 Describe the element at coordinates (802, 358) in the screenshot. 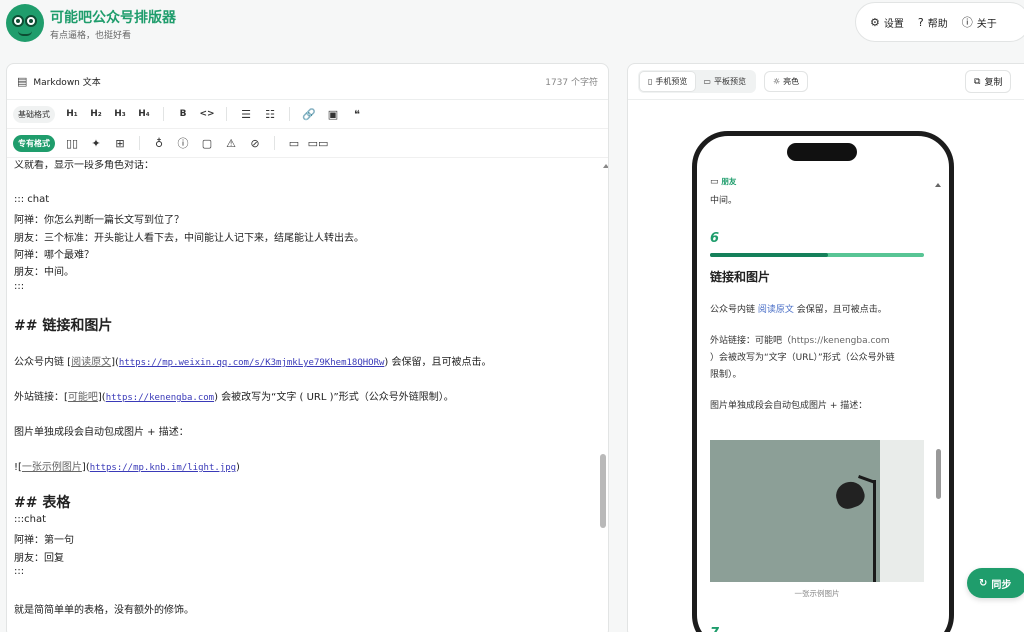

I see `preview-paragraph: ）会被改写为“文字（URL）”形式（公众号外链` at that location.